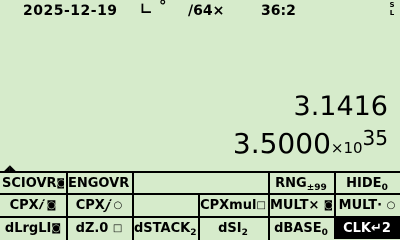 This screenshot has height=240, width=400. What do you see at coordinates (56, 228) in the screenshot?
I see `dlrgli-indicator-icon: ◙` at bounding box center [56, 228].